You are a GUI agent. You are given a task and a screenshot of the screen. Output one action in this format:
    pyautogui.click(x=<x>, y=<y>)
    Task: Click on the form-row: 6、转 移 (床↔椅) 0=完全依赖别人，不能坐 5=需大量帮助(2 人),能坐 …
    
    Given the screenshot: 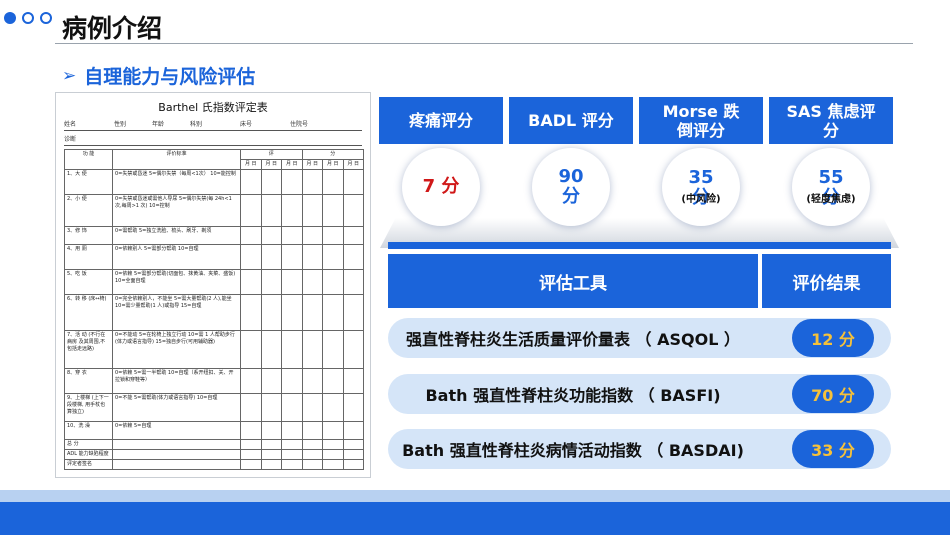 What is the action you would take?
    pyautogui.click(x=214, y=312)
    